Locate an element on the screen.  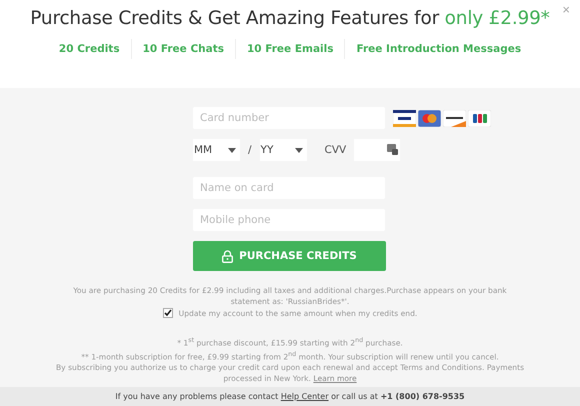
checkbox is located at coordinates (167, 313).